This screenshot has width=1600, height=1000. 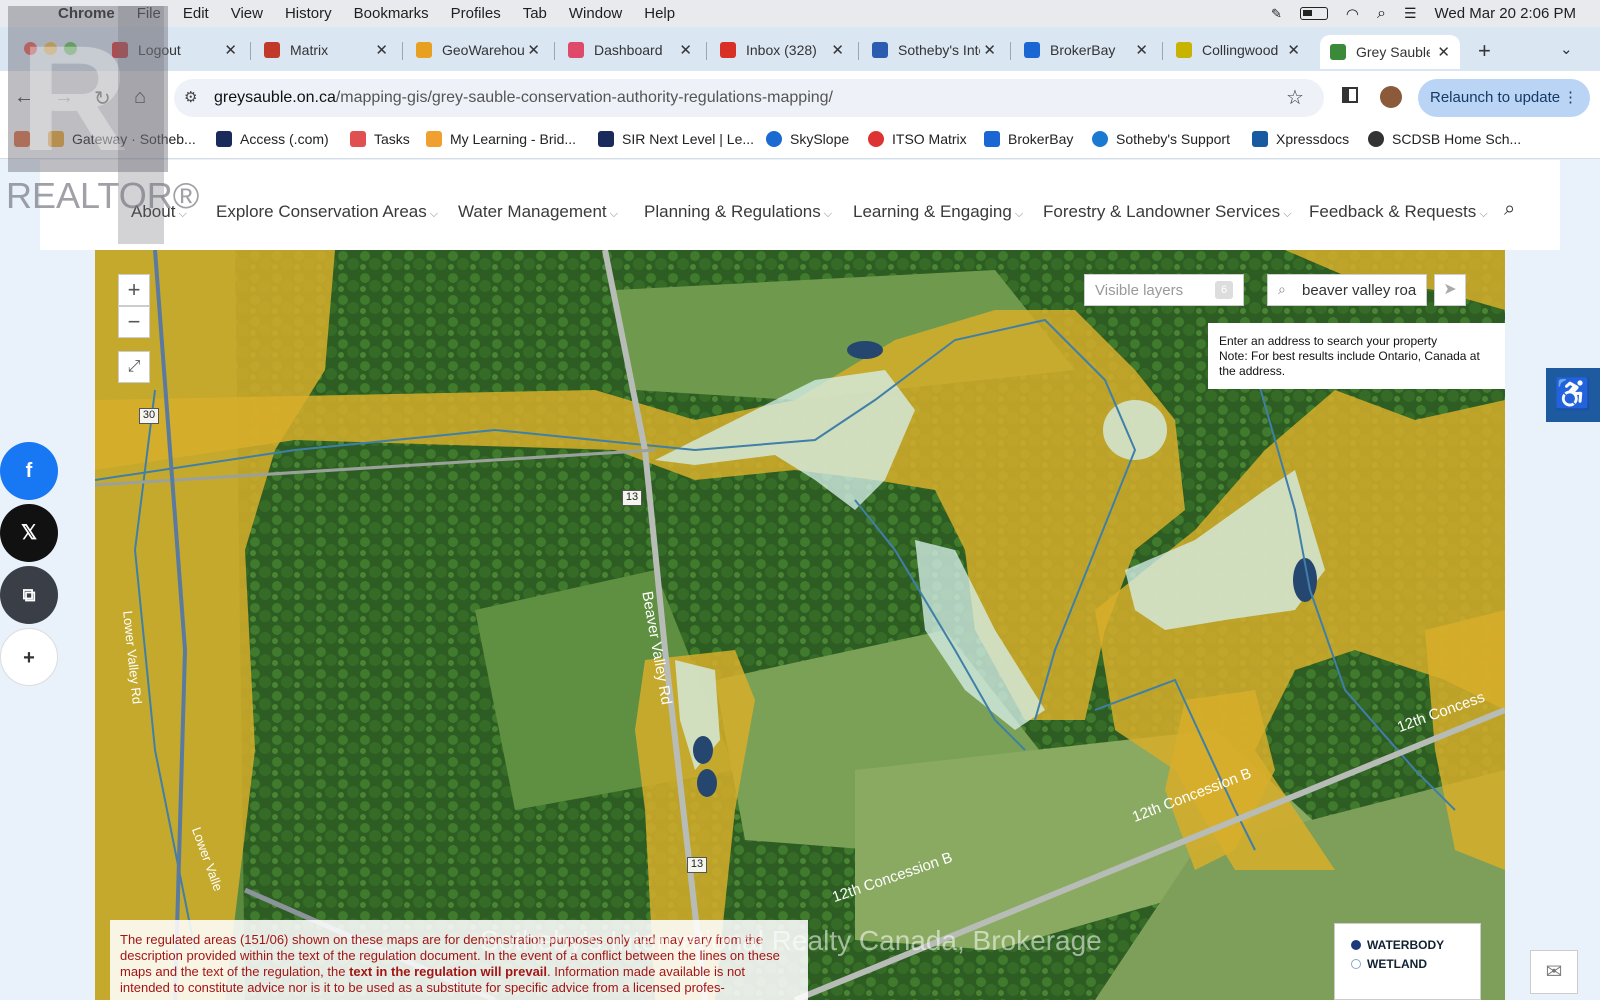 I want to click on bookmark-sothebys-support: Sotheby's Support, so click(x=1161, y=139).